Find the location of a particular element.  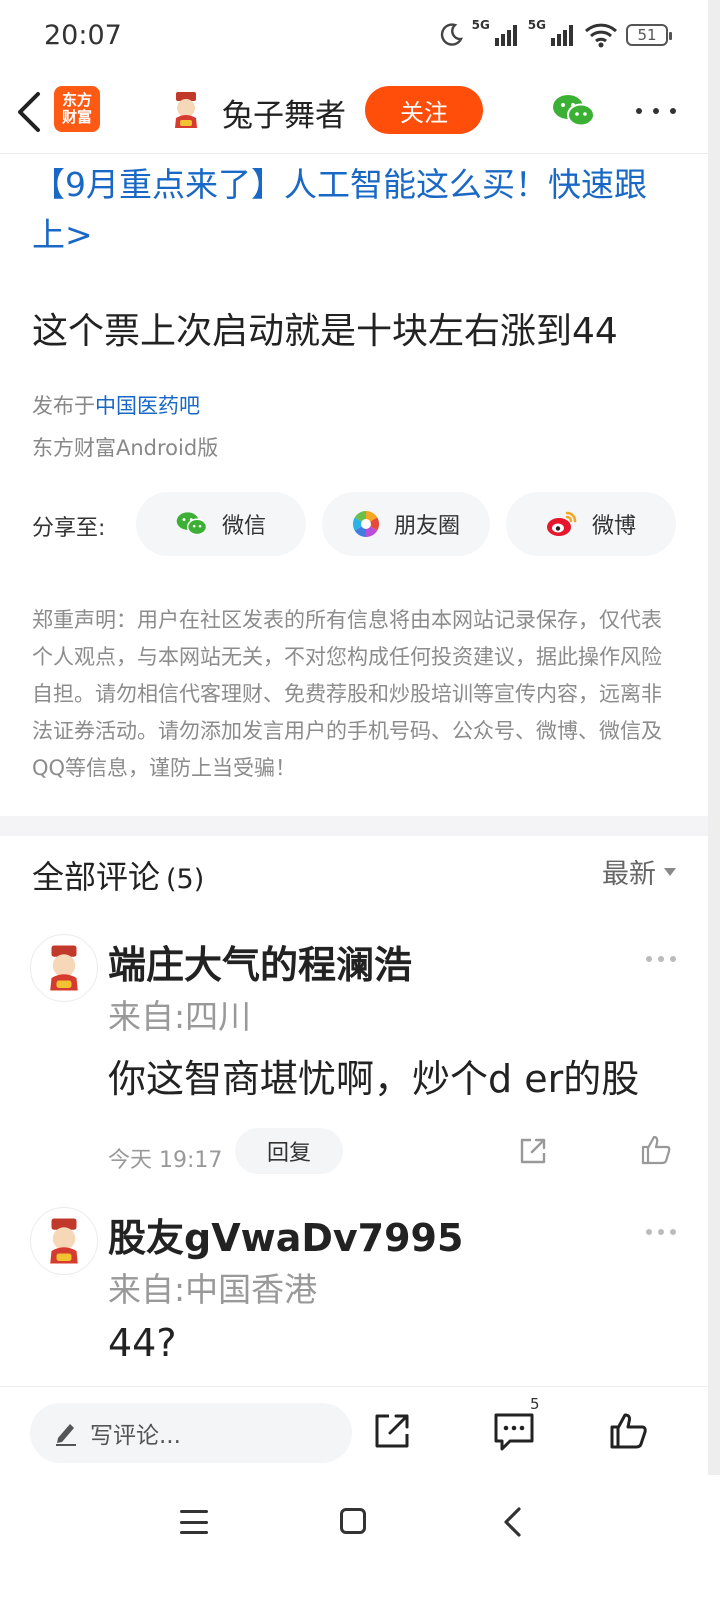

moon-icon is located at coordinates (451, 34).